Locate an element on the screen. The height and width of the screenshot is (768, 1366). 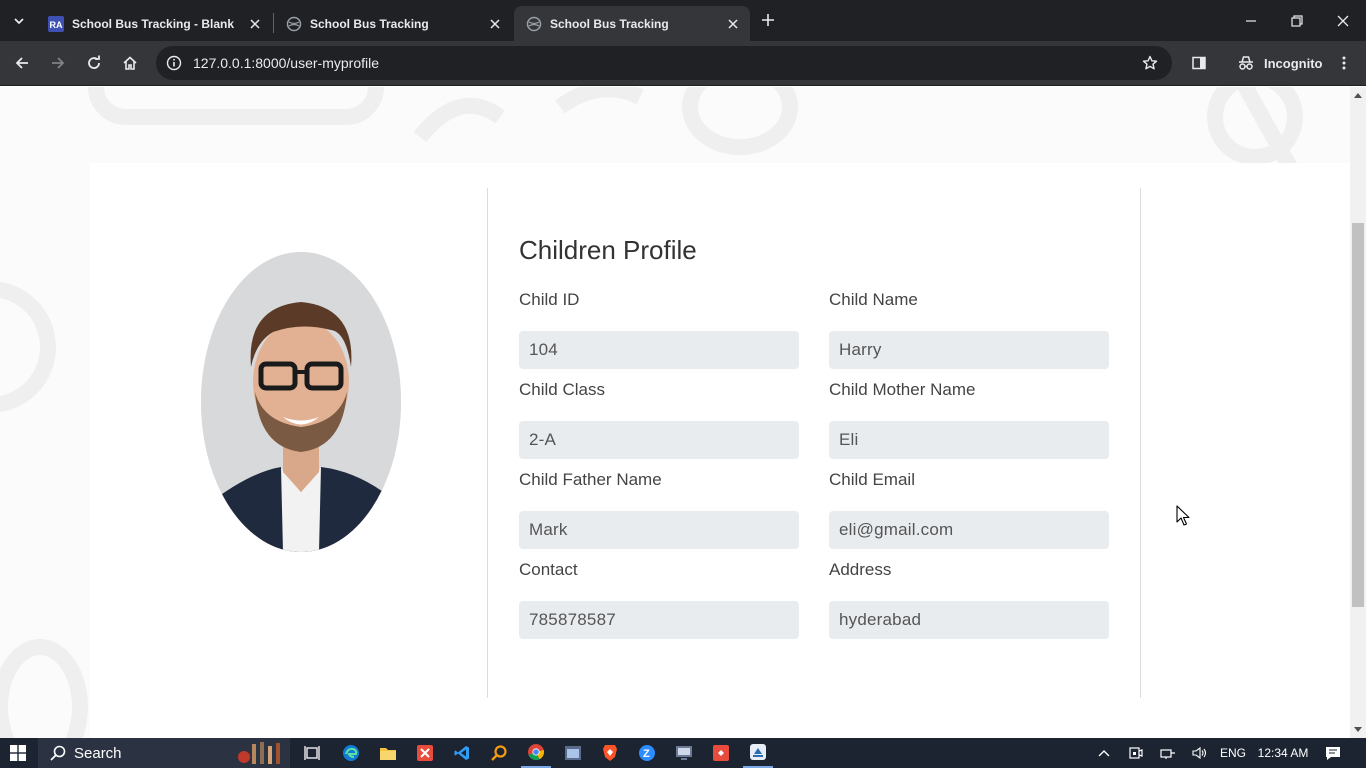
close-window-button is located at coordinates (1343, 20).